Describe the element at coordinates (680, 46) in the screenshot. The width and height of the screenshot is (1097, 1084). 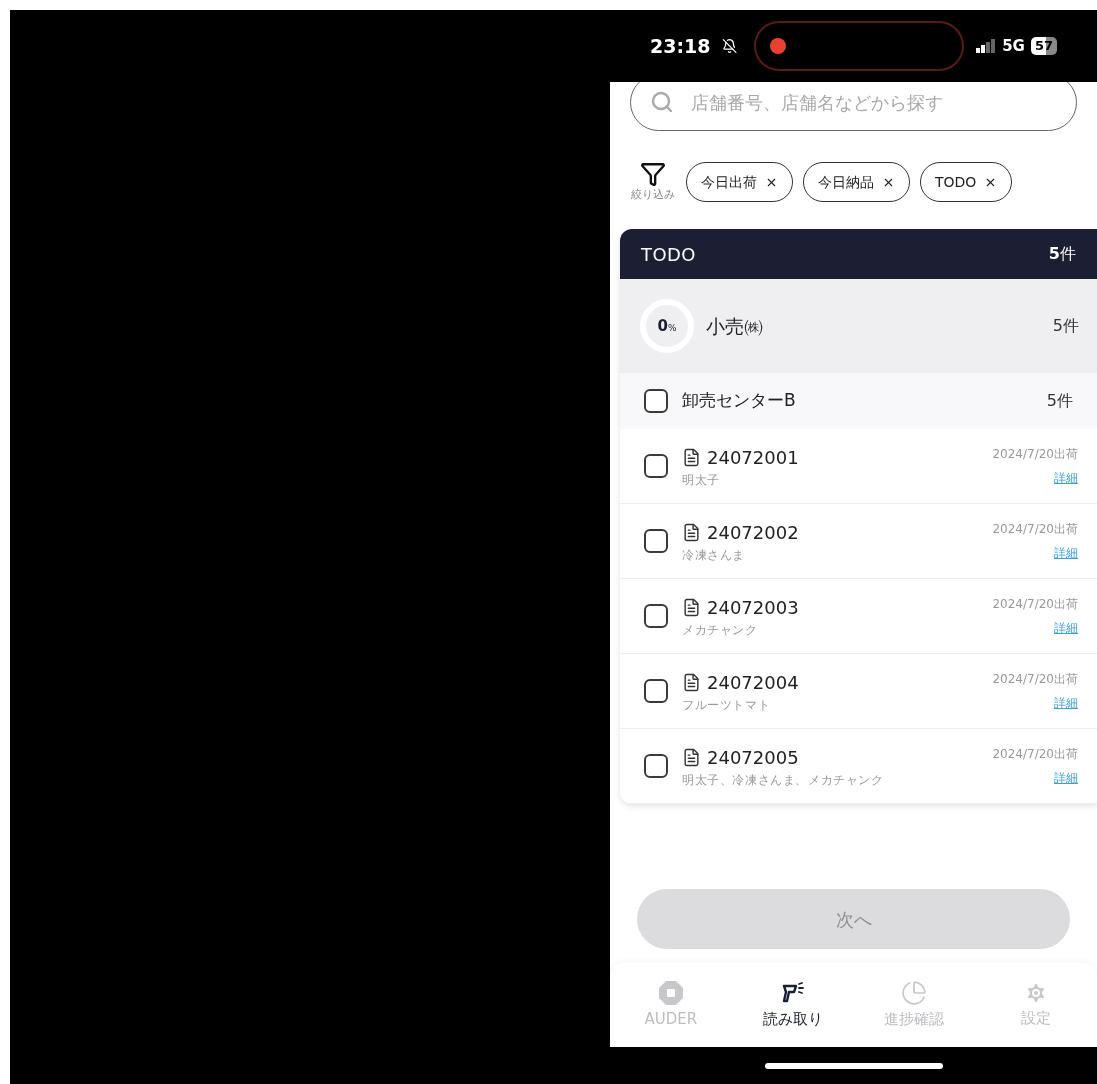
I see `clock: 23:18` at that location.